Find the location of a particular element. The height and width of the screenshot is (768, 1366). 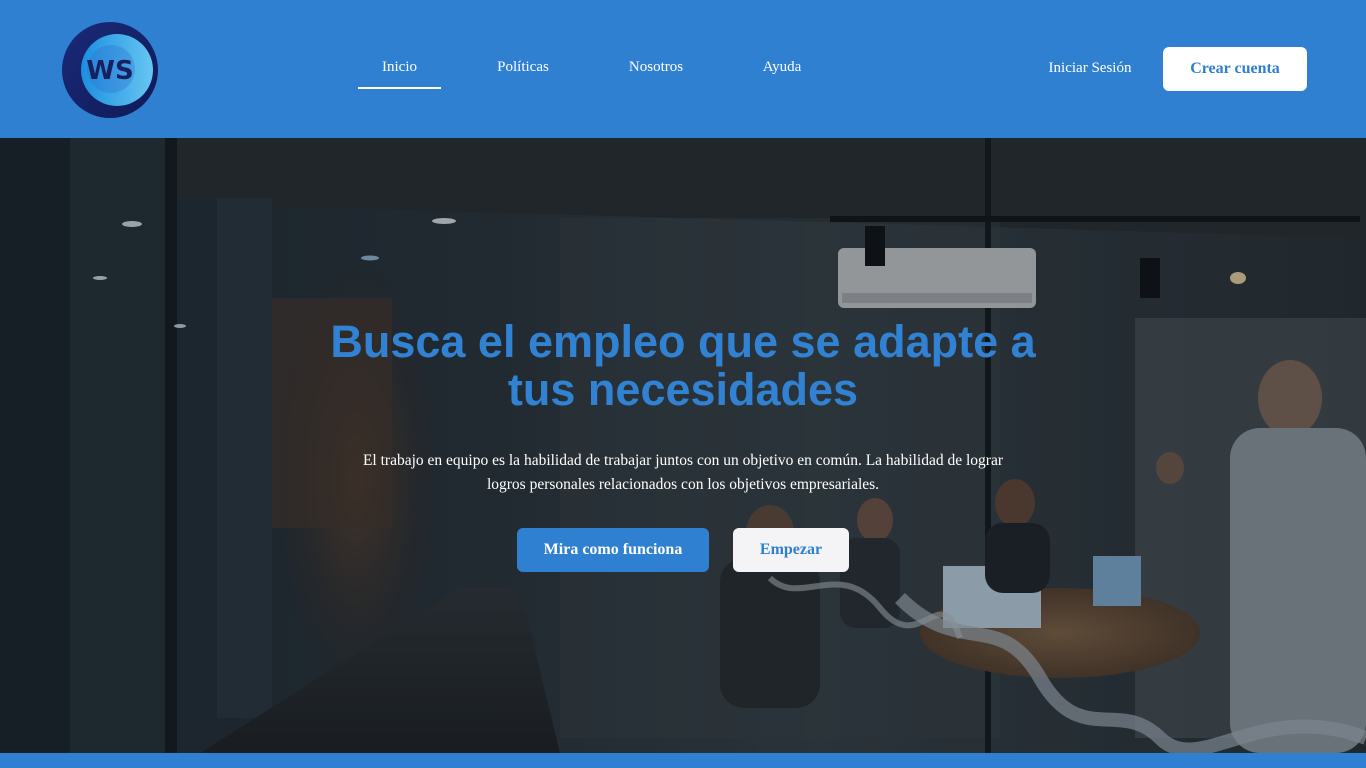

brand-logo: WS is located at coordinates (110, 70).